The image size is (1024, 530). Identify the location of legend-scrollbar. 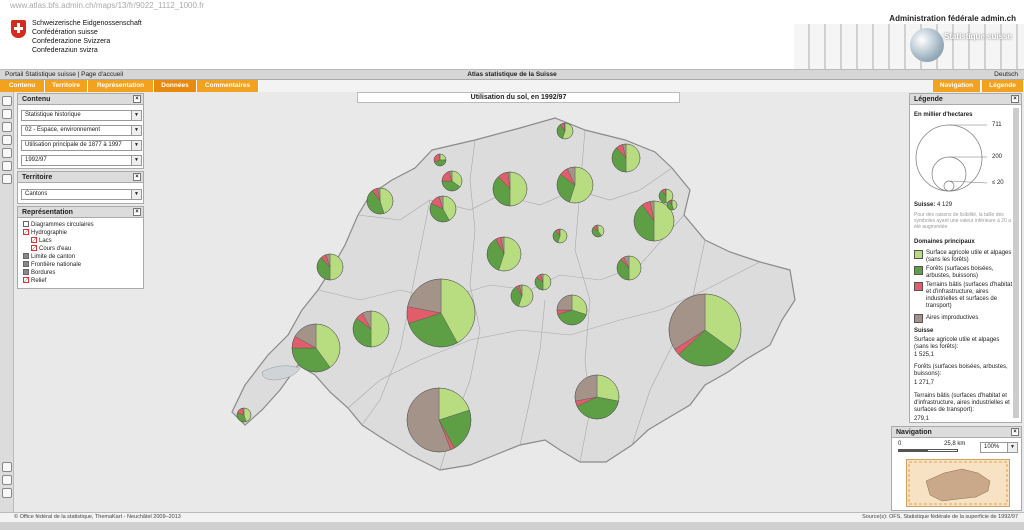
(1016, 263).